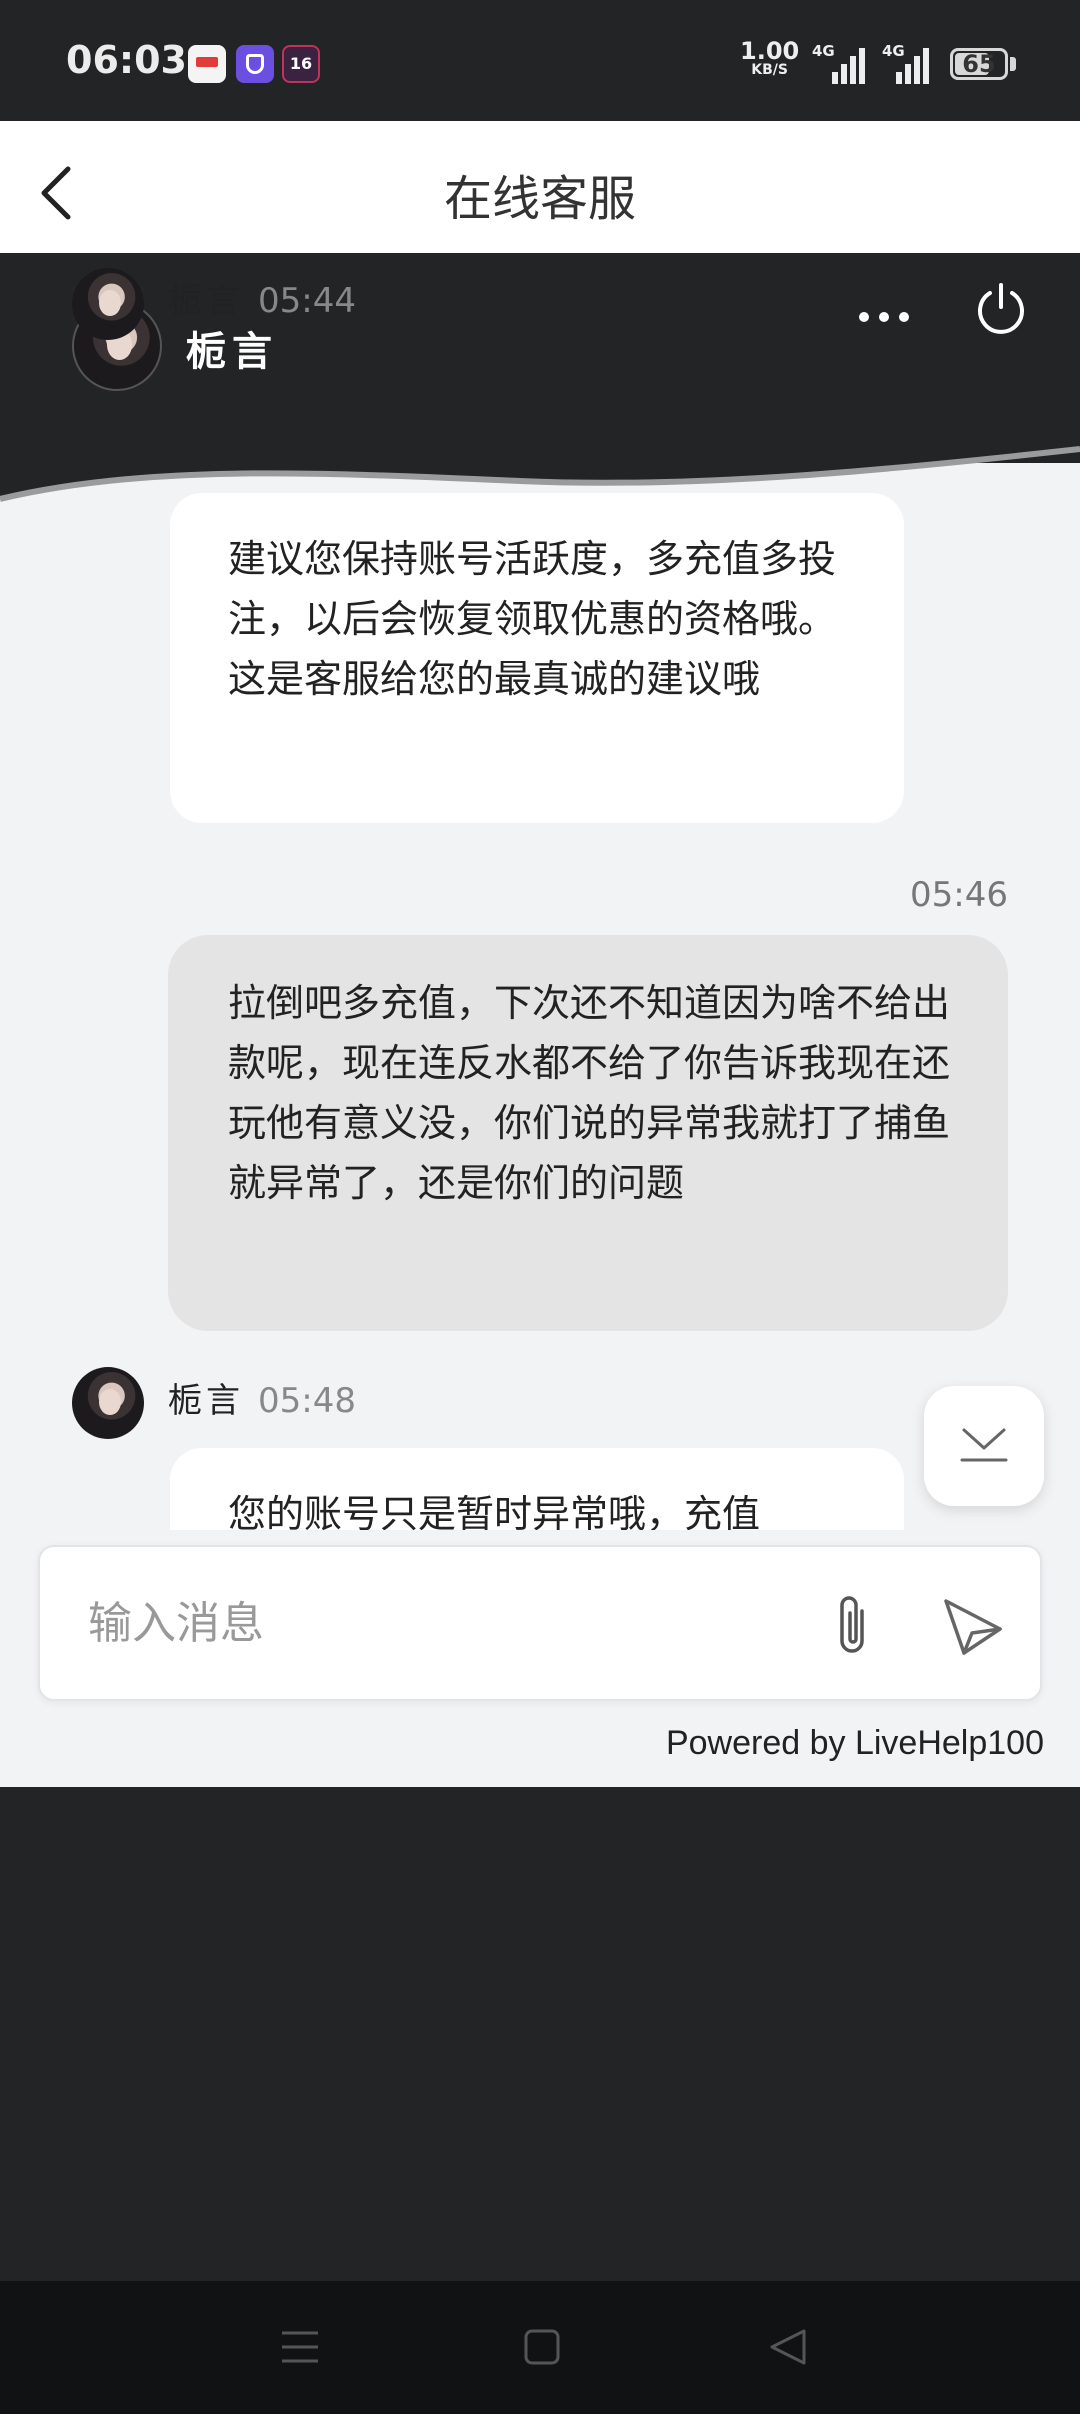 This screenshot has width=1080, height=2414. What do you see at coordinates (255, 64) in the screenshot?
I see `shield-app-icon` at bounding box center [255, 64].